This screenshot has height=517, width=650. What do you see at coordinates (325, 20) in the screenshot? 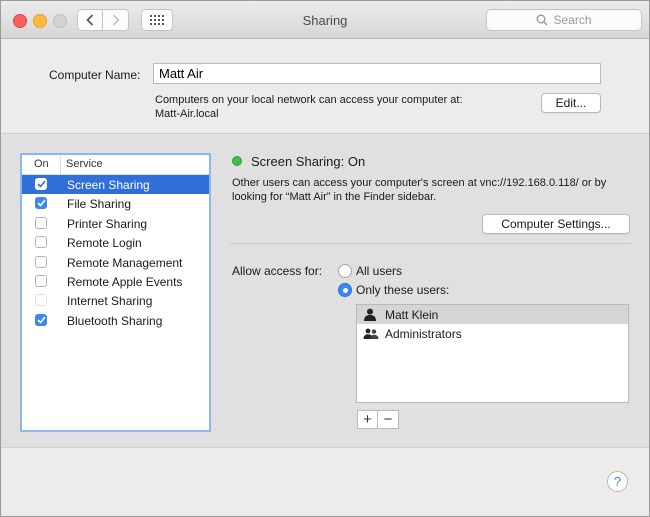
I see `title-bar: Sharing Search` at bounding box center [325, 20].